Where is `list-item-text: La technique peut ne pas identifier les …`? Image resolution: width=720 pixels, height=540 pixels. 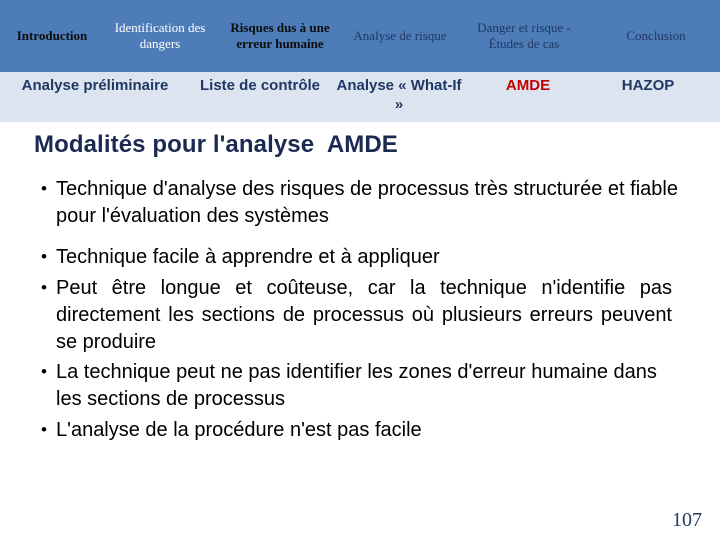
list-item-text: La technique peut ne pas identifier les … is located at coordinates (356, 386).